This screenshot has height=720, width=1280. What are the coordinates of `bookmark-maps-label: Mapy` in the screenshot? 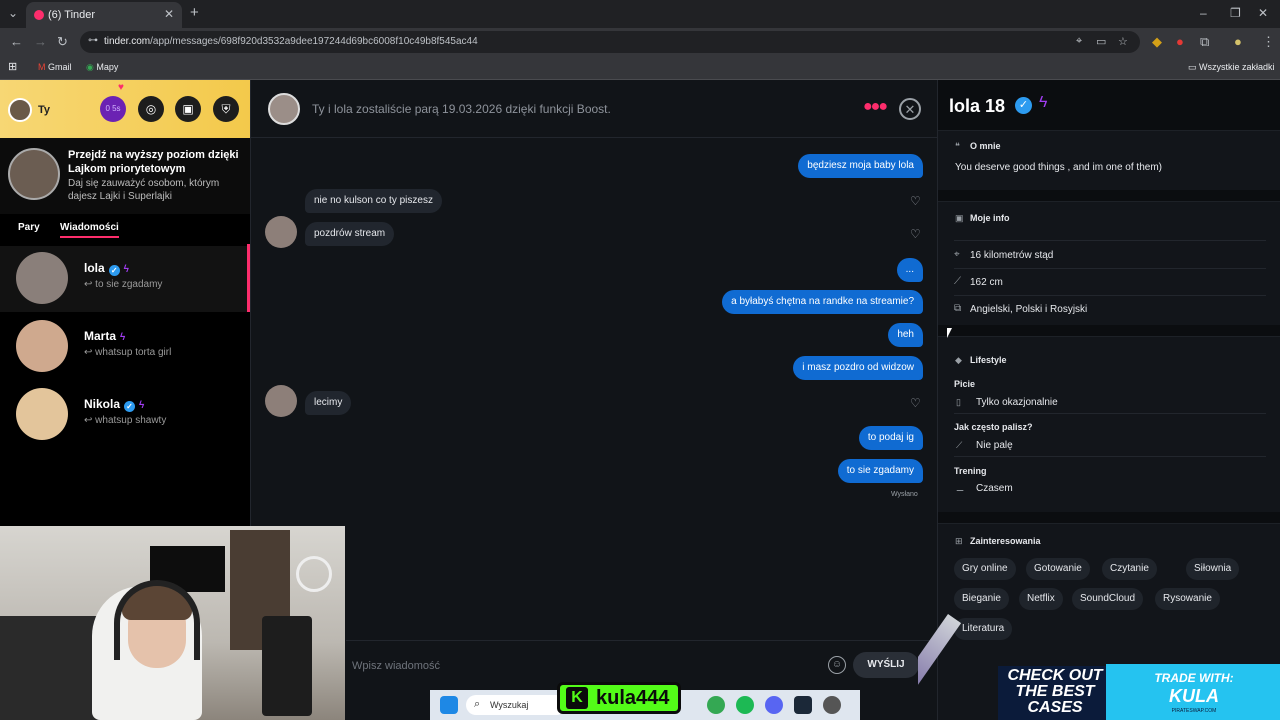 It's located at (107, 67).